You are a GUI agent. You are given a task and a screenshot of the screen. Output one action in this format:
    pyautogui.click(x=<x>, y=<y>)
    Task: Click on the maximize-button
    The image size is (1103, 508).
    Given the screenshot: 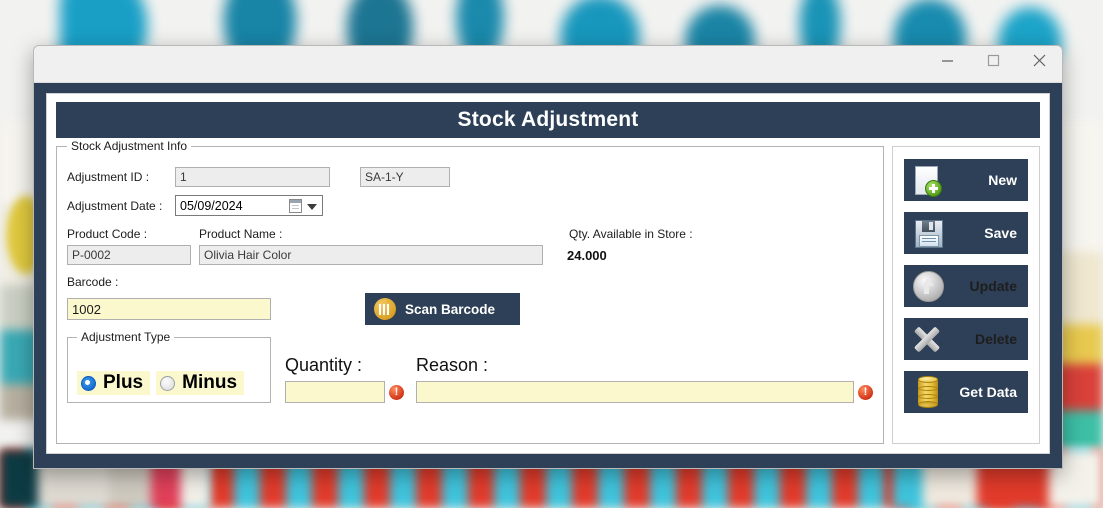 What is the action you would take?
    pyautogui.click(x=993, y=60)
    